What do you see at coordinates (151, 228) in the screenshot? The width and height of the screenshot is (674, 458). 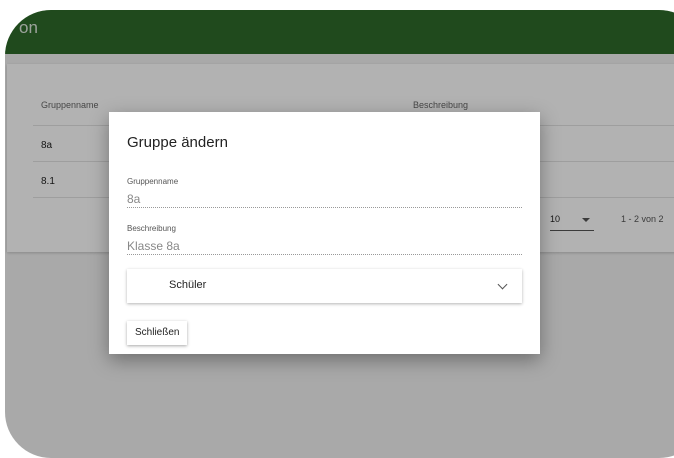 I see `description-label: Beschreibung` at bounding box center [151, 228].